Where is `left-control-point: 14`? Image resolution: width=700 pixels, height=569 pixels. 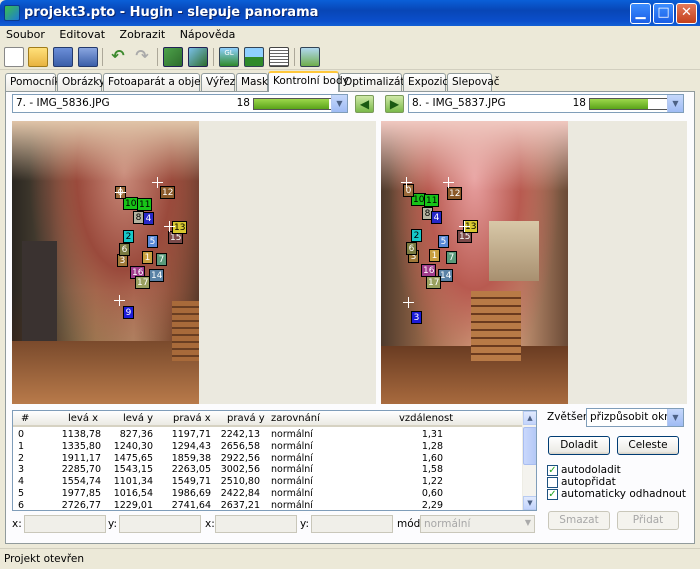
left-control-point: 14 is located at coordinates (157, 275).